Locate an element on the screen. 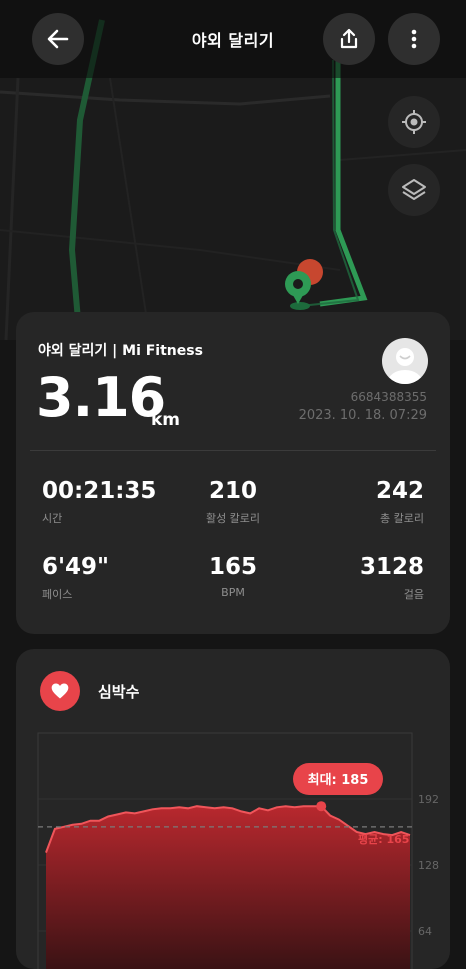 The height and width of the screenshot is (969, 466). layers-icon is located at coordinates (414, 189).